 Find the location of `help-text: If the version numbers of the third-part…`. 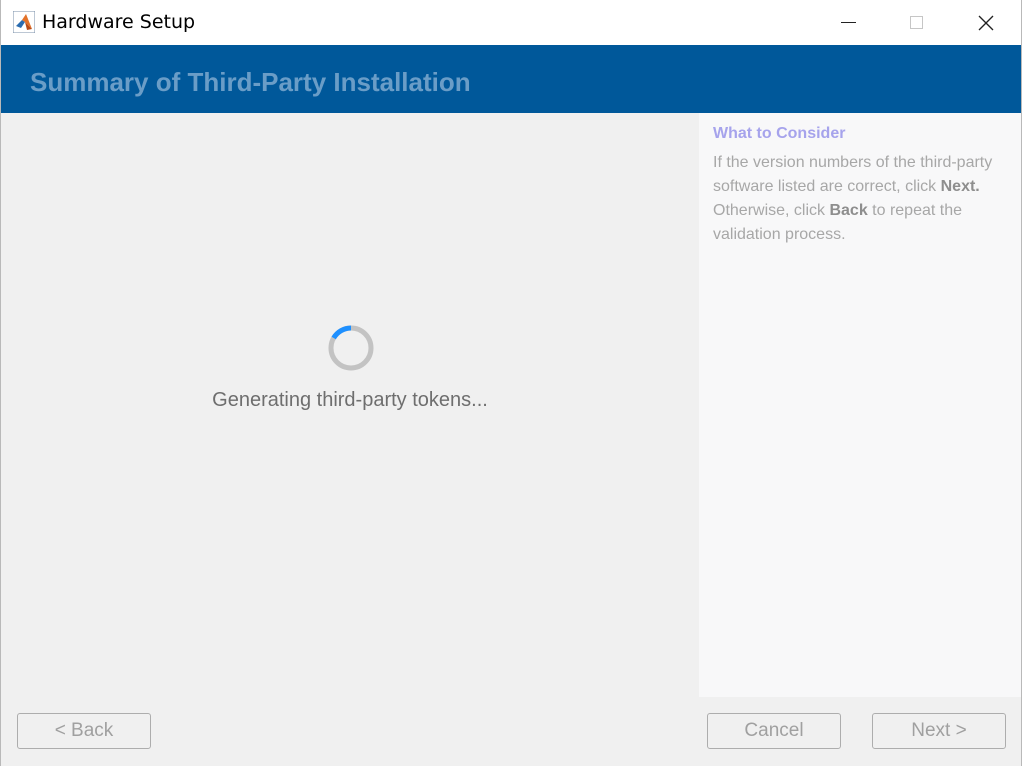

help-text: If the version numbers of the third-part… is located at coordinates (863, 199).